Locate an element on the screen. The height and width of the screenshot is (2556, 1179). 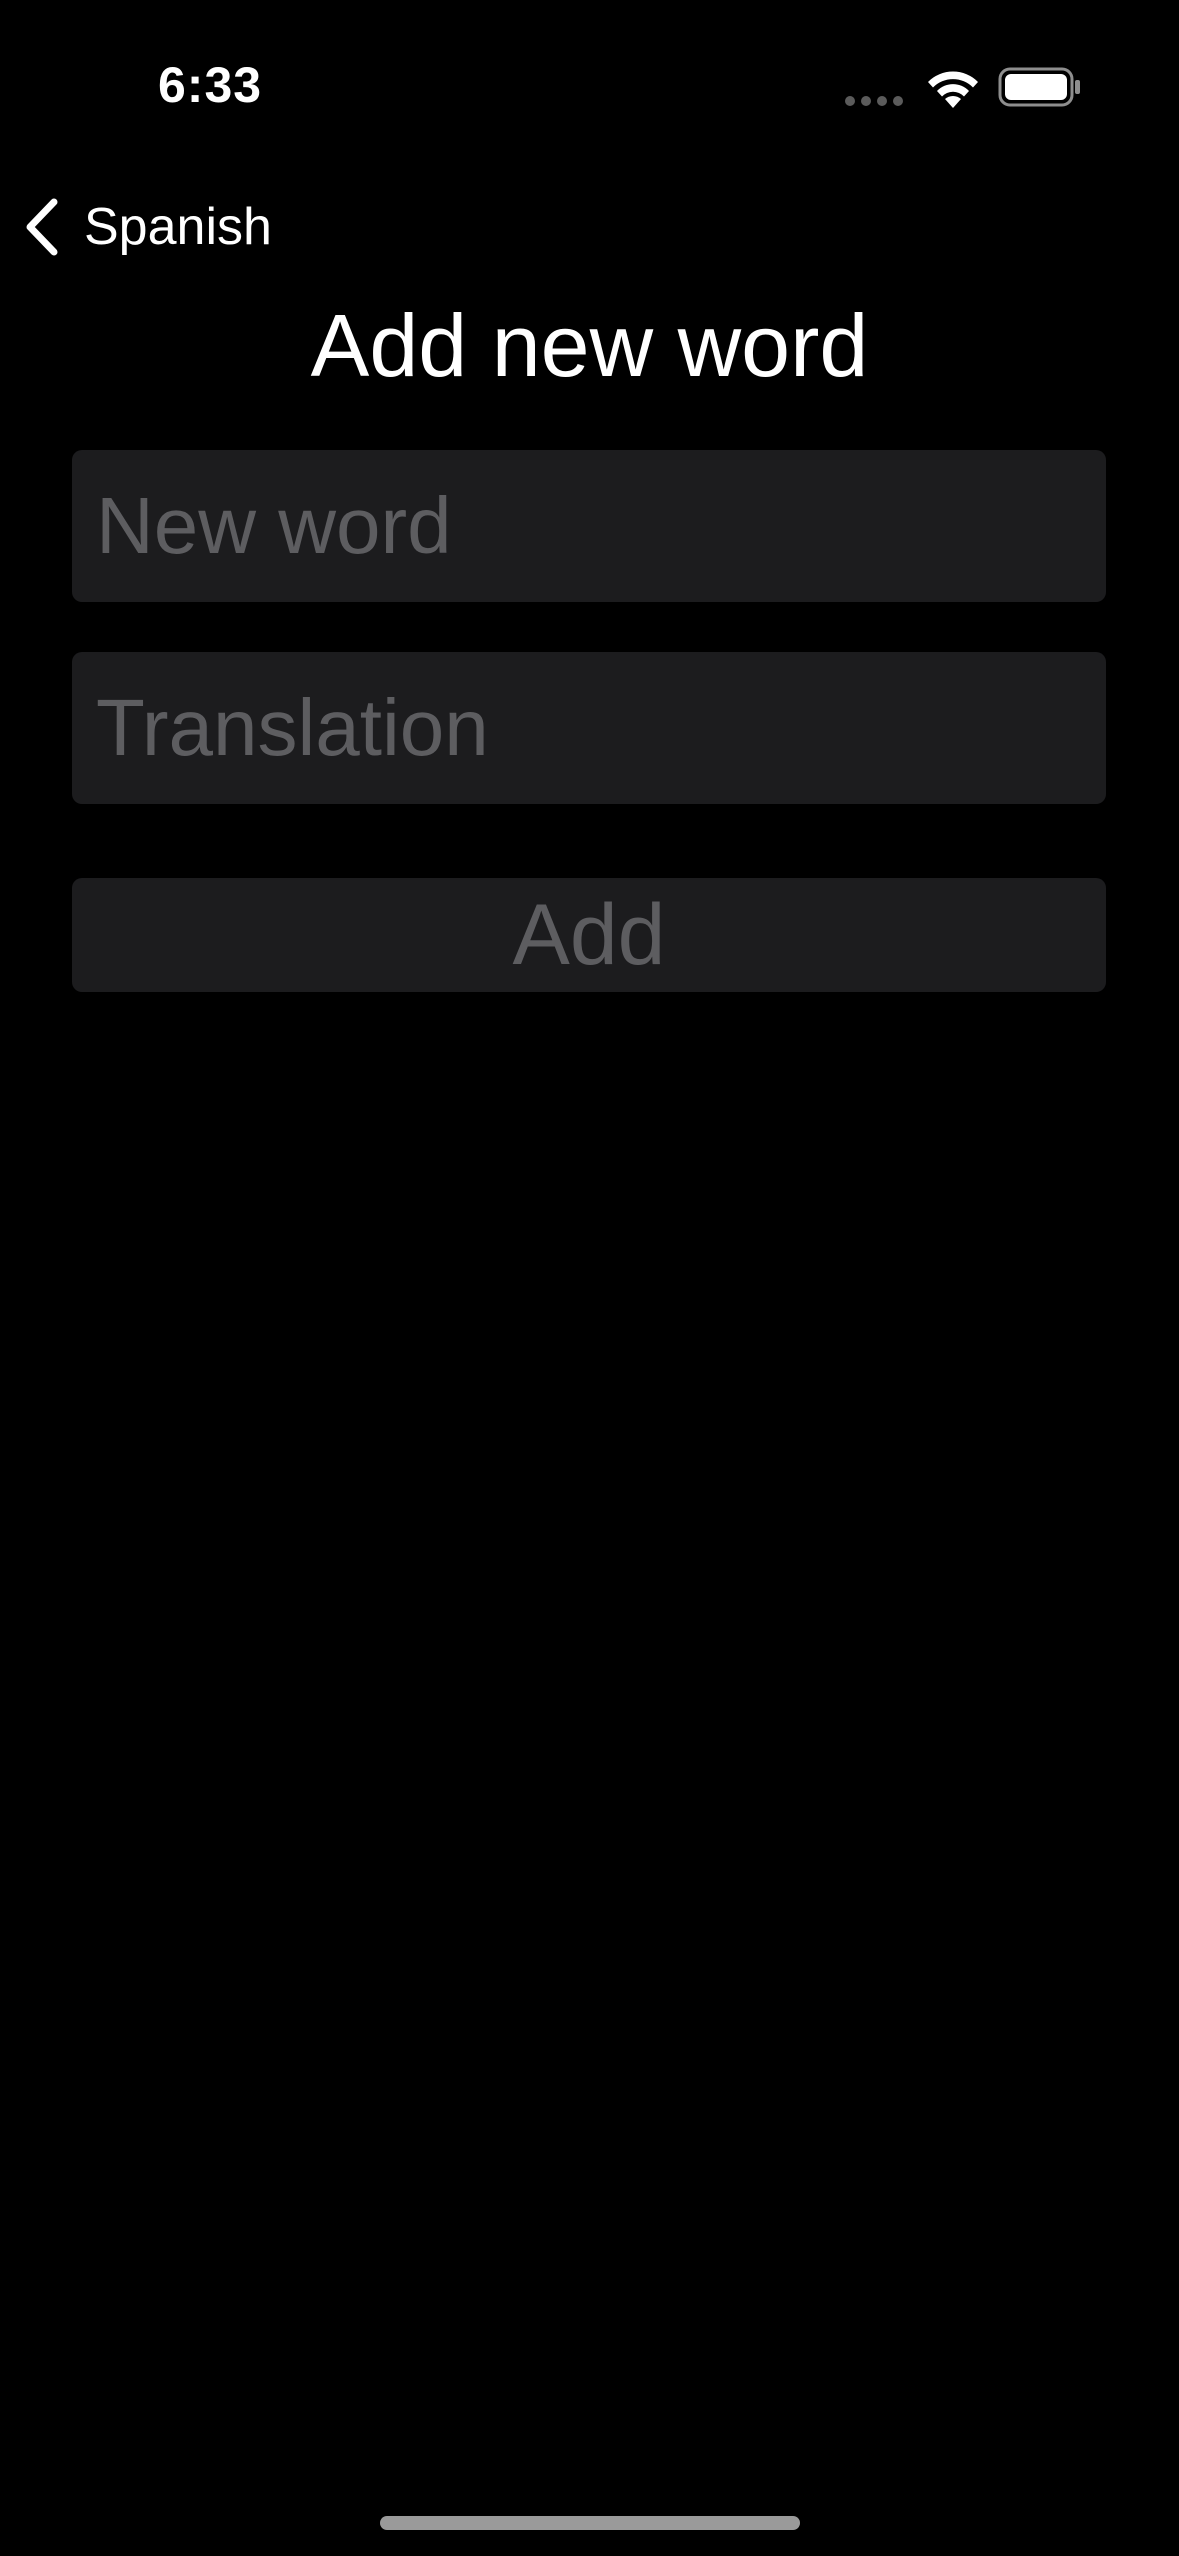
battery-icon is located at coordinates (1039, 87).